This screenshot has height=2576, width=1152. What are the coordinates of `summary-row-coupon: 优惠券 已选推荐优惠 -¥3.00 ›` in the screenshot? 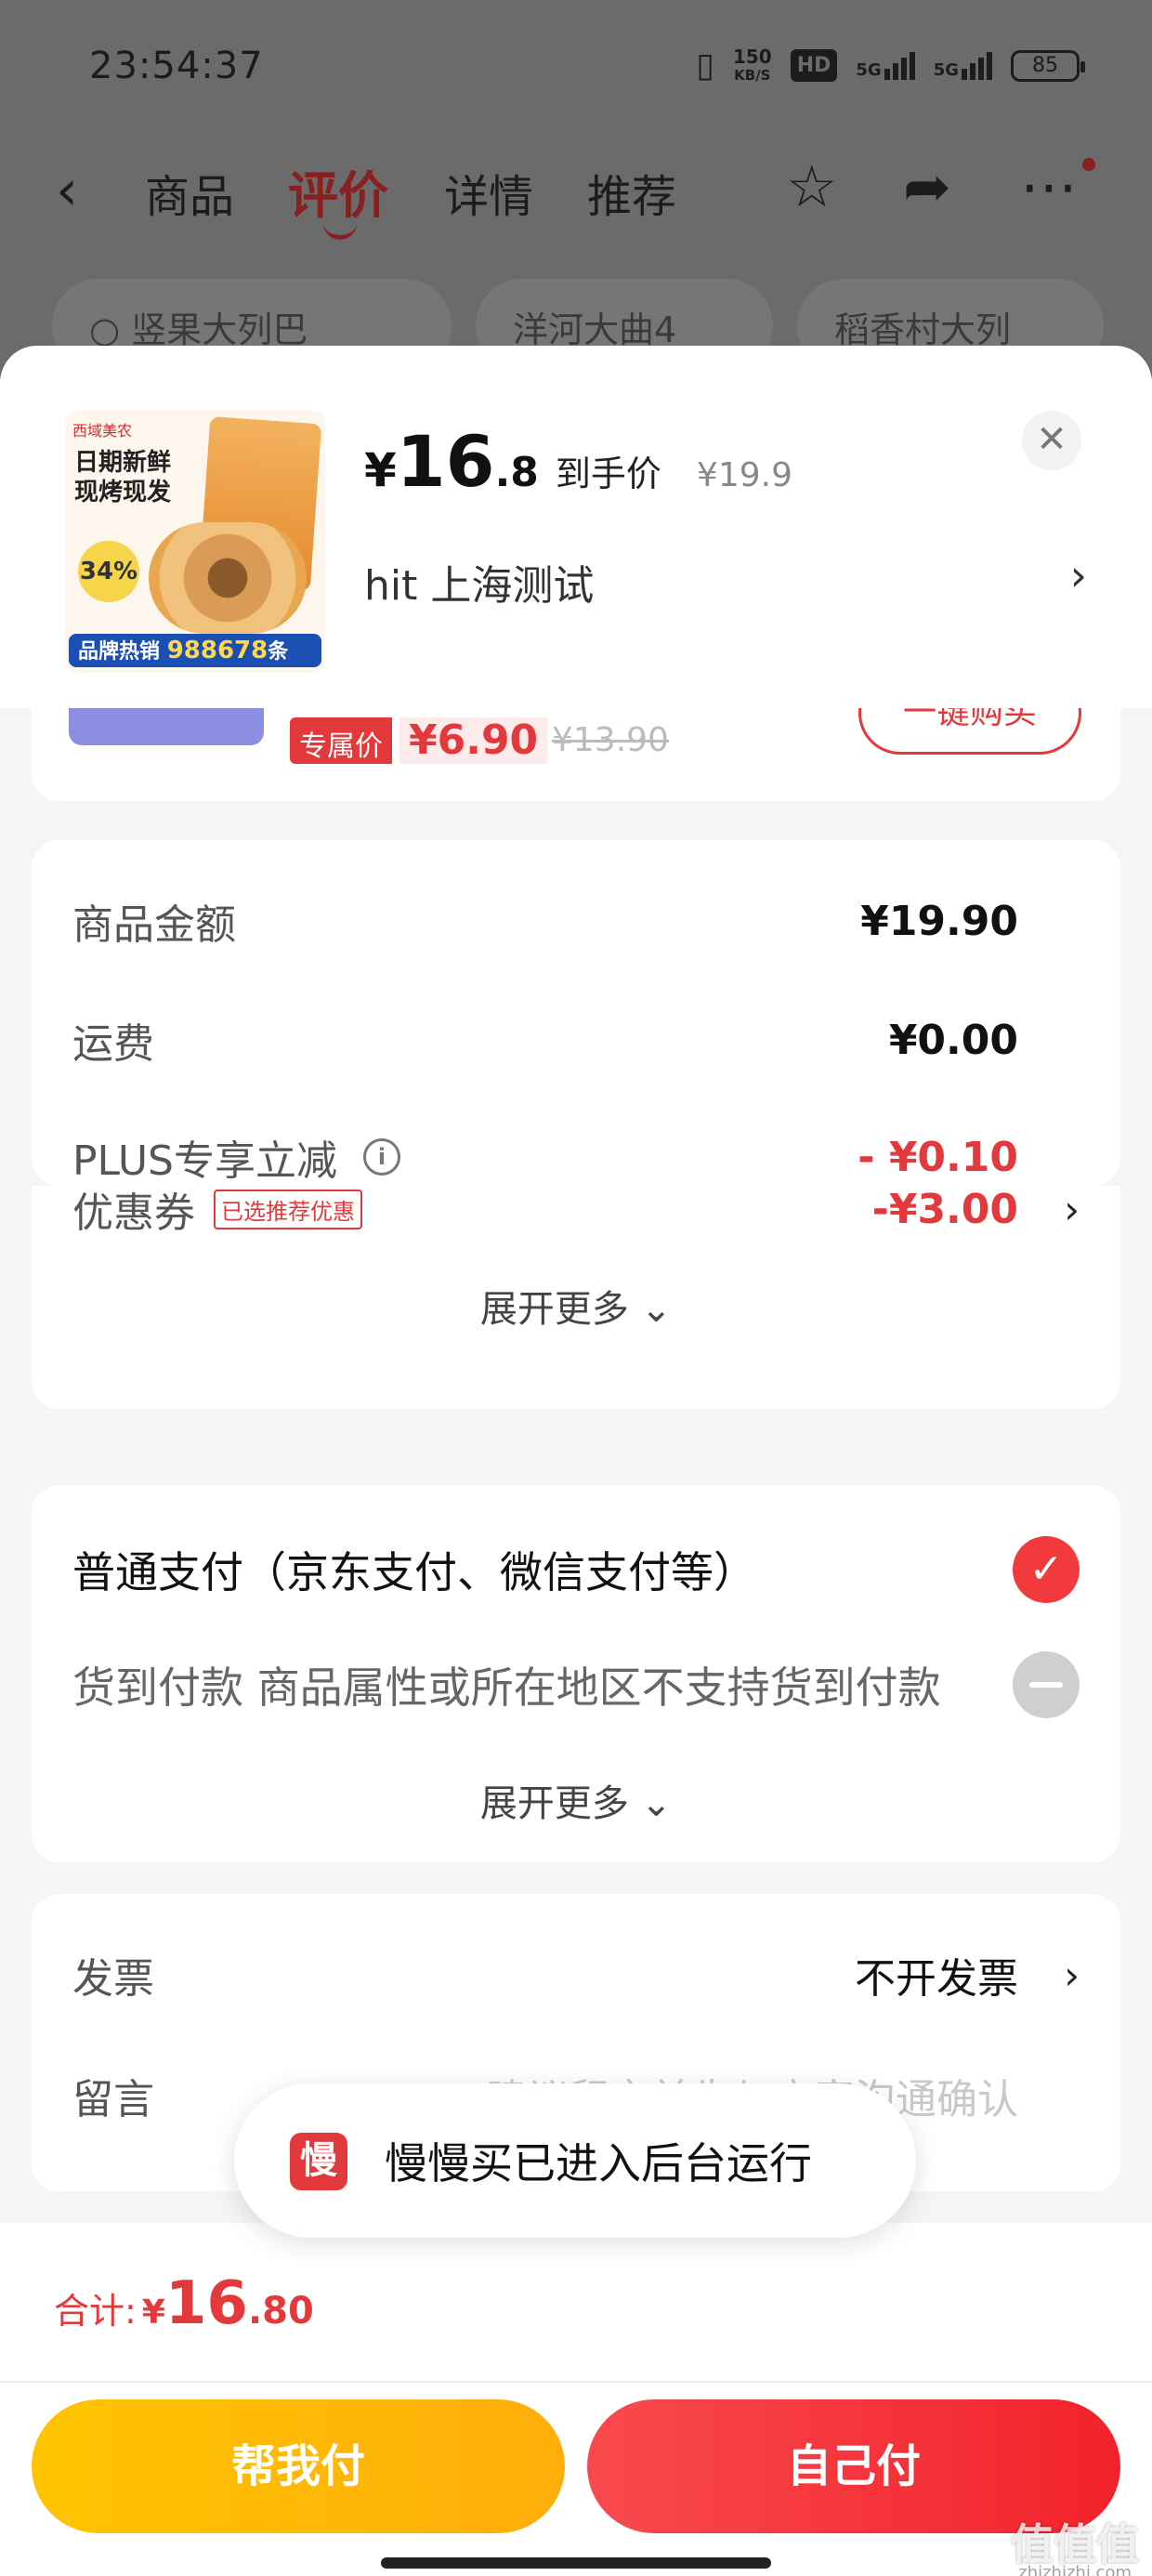 It's located at (576, 1209).